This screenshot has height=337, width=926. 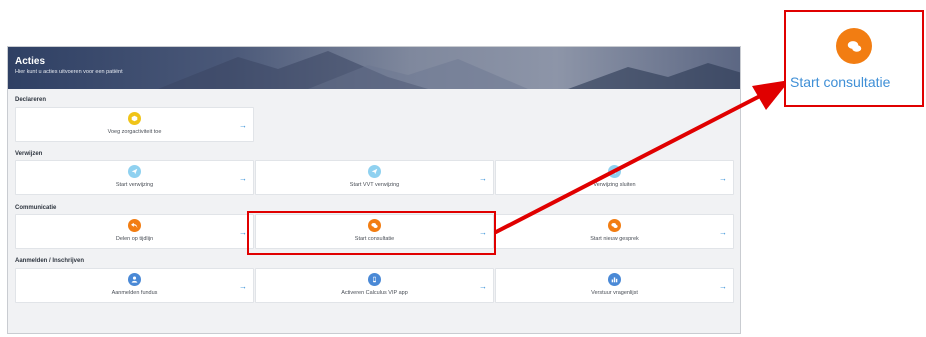 I want to click on card-start-nieuw-gesprek: Start nieuw gesprek →, so click(x=614, y=231).